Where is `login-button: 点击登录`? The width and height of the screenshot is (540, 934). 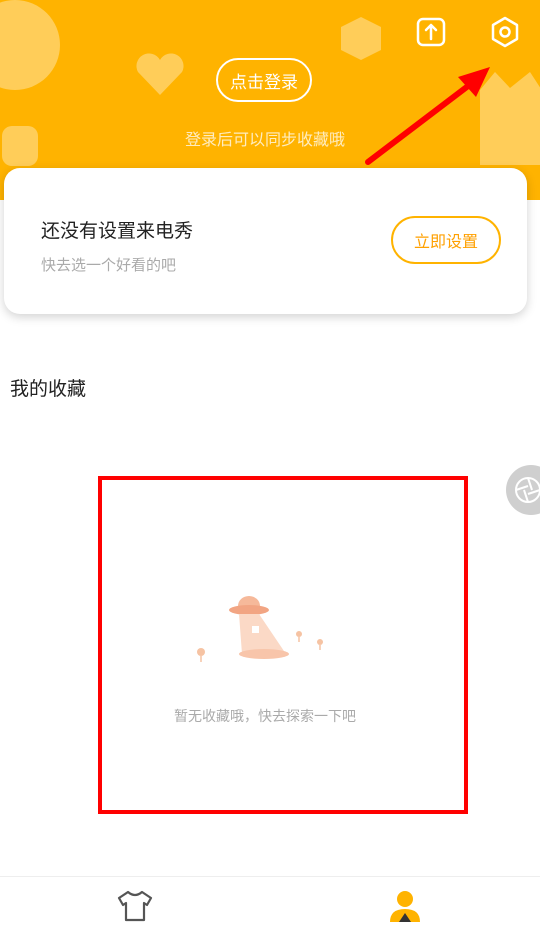 login-button: 点击登录 is located at coordinates (264, 80).